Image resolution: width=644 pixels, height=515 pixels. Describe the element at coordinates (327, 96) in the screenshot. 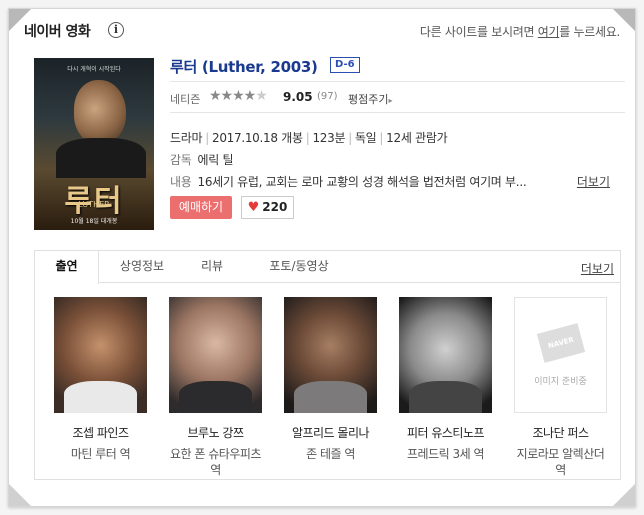

I see `score-count: (97)` at that location.